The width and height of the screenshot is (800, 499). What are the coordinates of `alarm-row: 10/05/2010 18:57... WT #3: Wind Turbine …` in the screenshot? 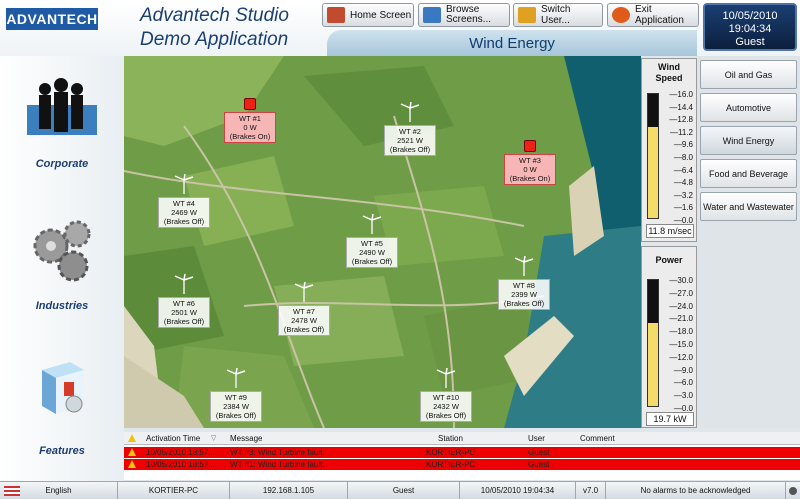 It's located at (462, 452).